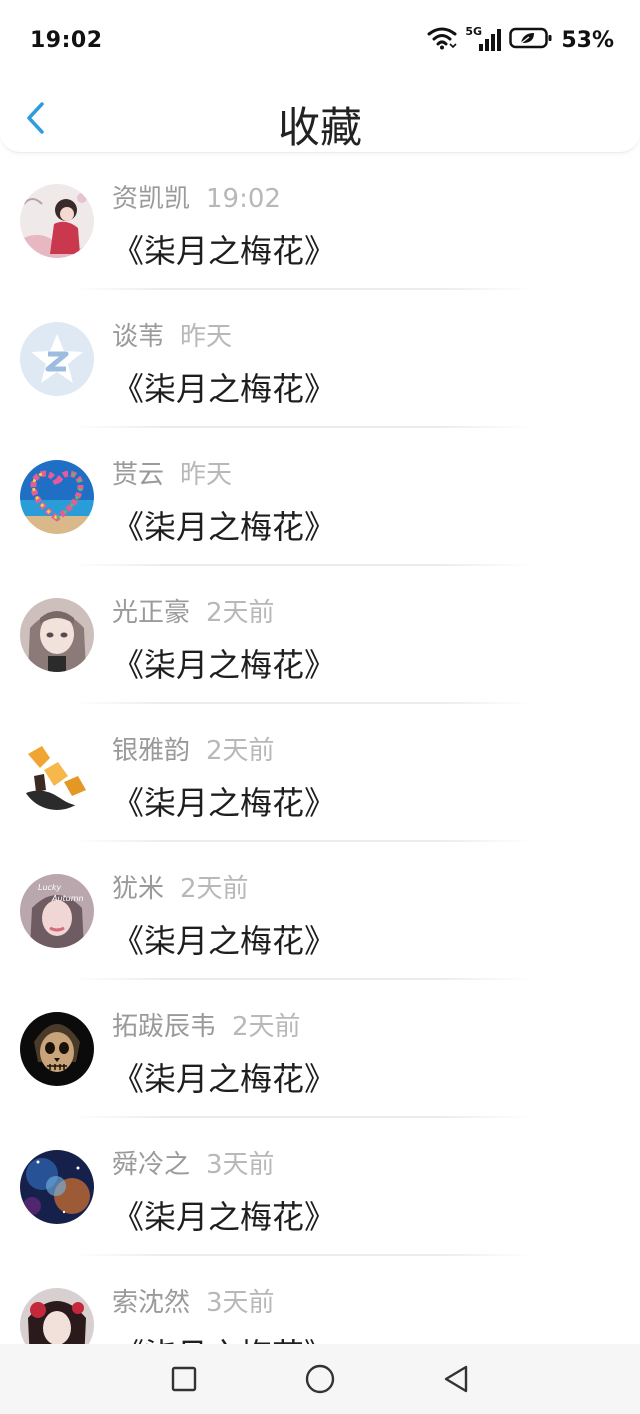 This screenshot has height=1414, width=640. I want to click on recent-apps-icon, so click(184, 1379).